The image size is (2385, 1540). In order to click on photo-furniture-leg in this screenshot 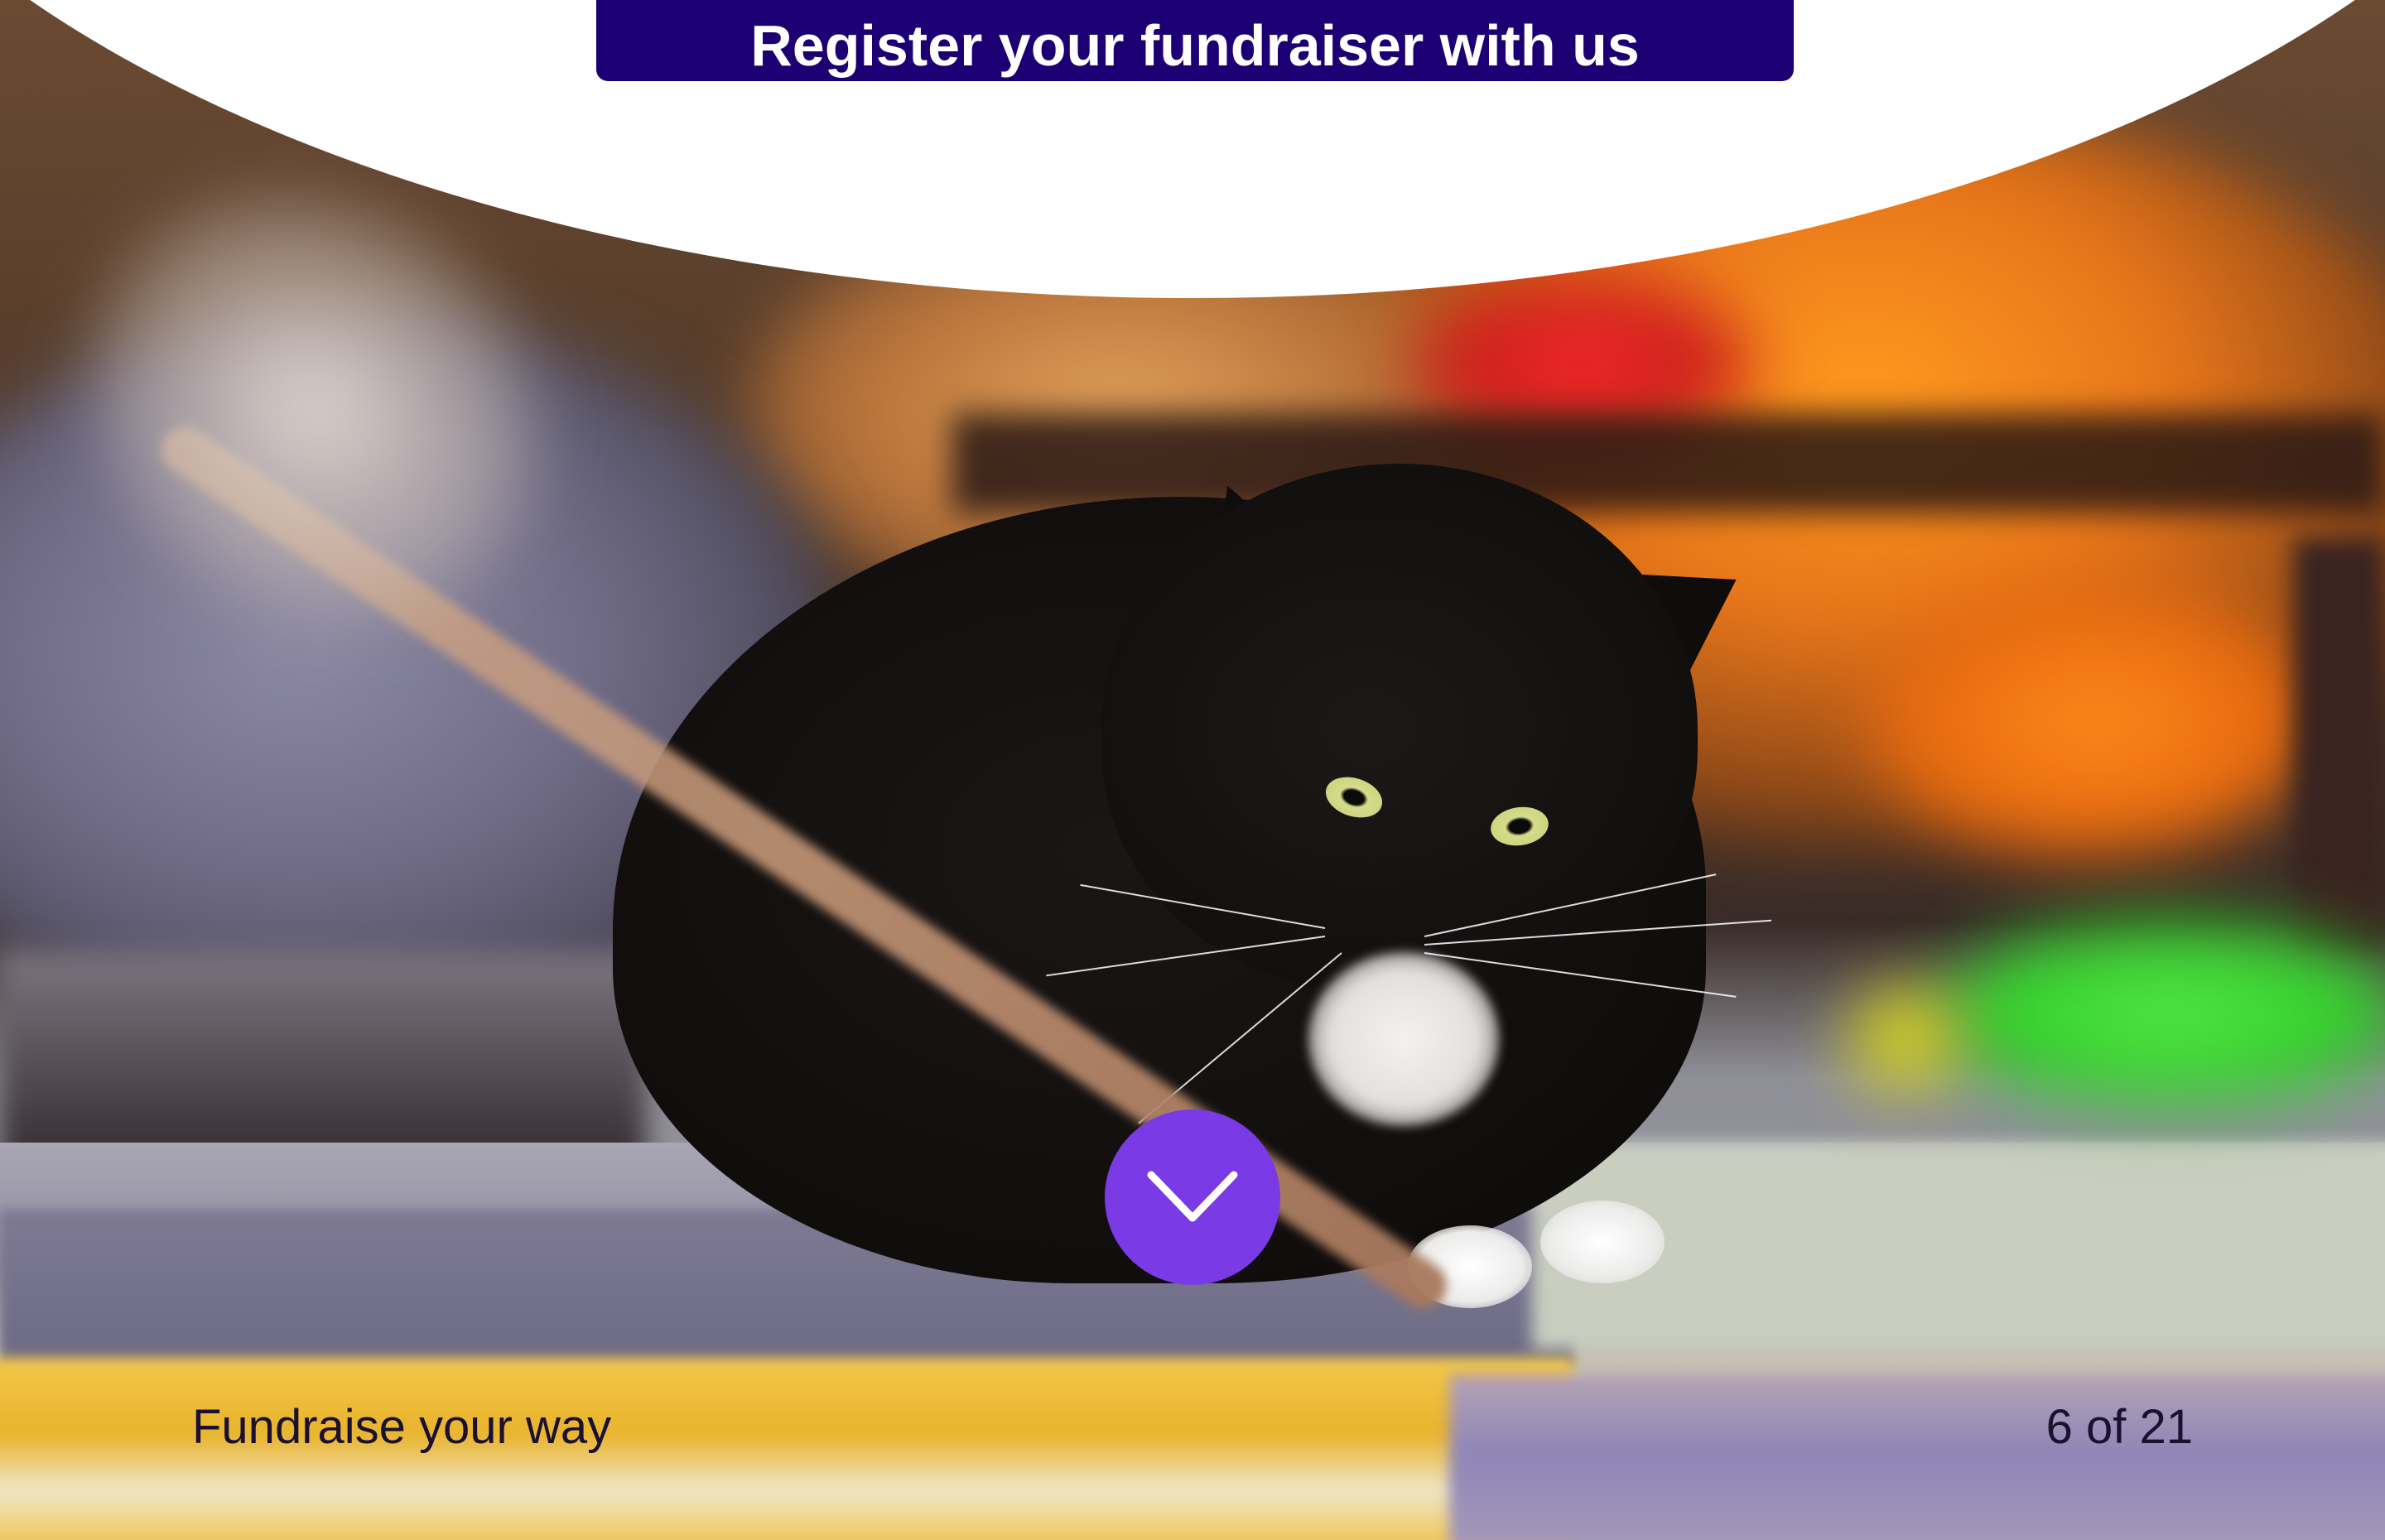, I will do `click(2339, 745)`.